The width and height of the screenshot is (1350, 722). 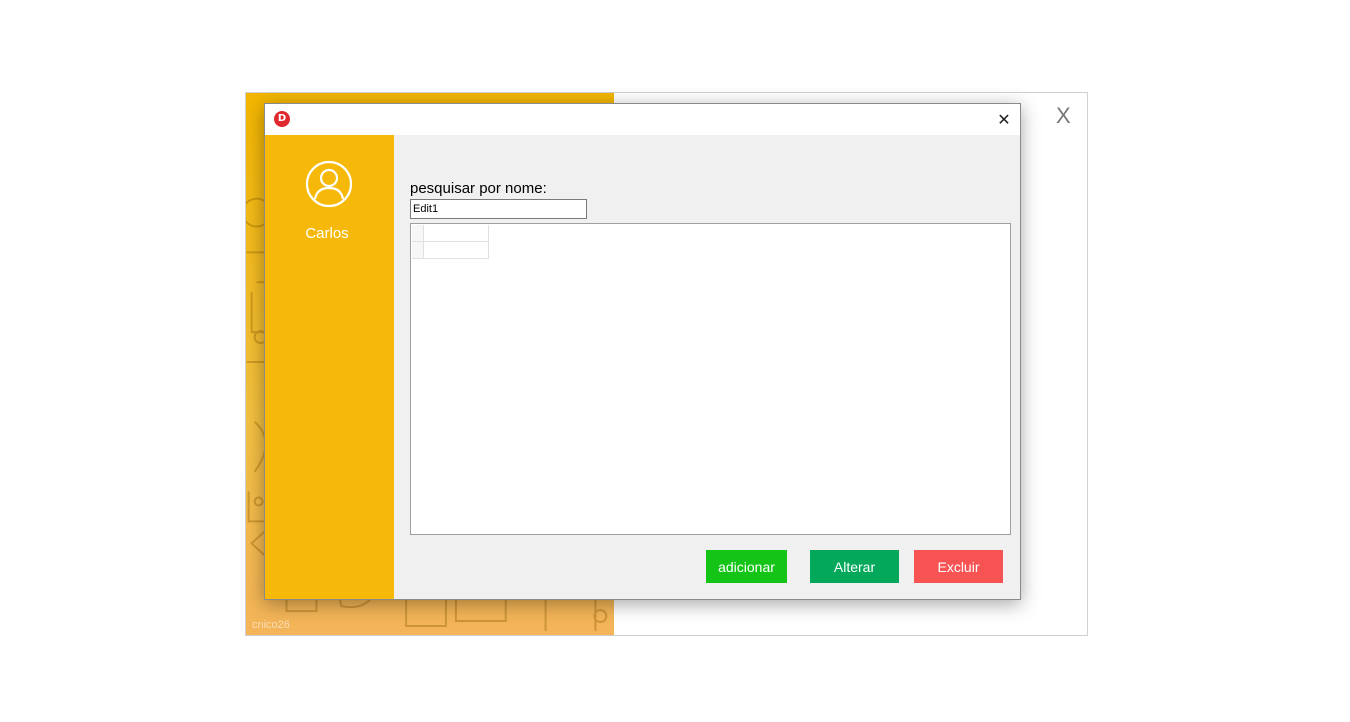 What do you see at coordinates (478, 188) in the screenshot?
I see `search-label: pesquisar por nome:` at bounding box center [478, 188].